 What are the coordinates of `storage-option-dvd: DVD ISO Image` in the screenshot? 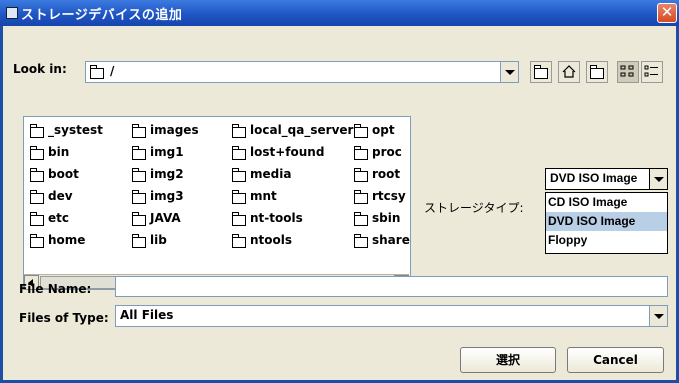 It's located at (606, 221).